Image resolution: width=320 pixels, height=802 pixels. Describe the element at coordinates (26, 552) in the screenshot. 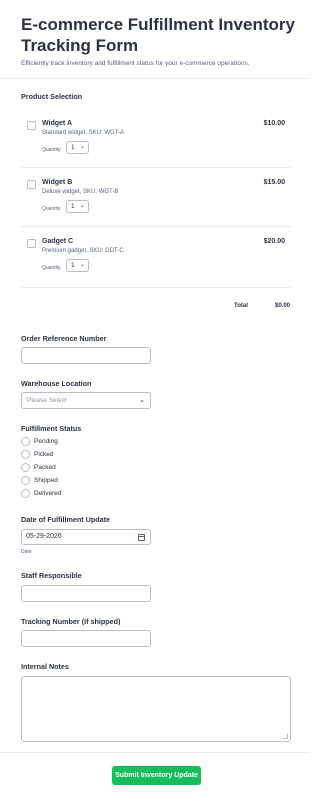

I see `date-sublabel: Date` at that location.